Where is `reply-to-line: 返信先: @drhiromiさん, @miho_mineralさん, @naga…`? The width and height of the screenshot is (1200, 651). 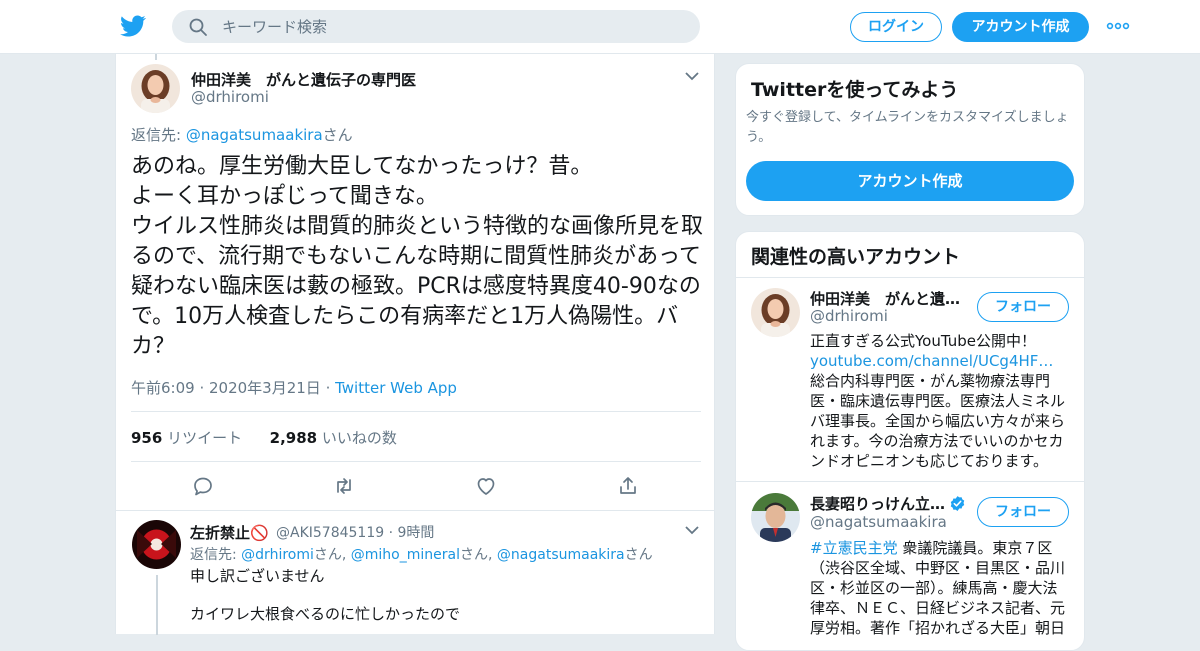 reply-to-line: 返信先: @drhiromiさん, @miho_mineralさん, @naga… is located at coordinates (421, 554).